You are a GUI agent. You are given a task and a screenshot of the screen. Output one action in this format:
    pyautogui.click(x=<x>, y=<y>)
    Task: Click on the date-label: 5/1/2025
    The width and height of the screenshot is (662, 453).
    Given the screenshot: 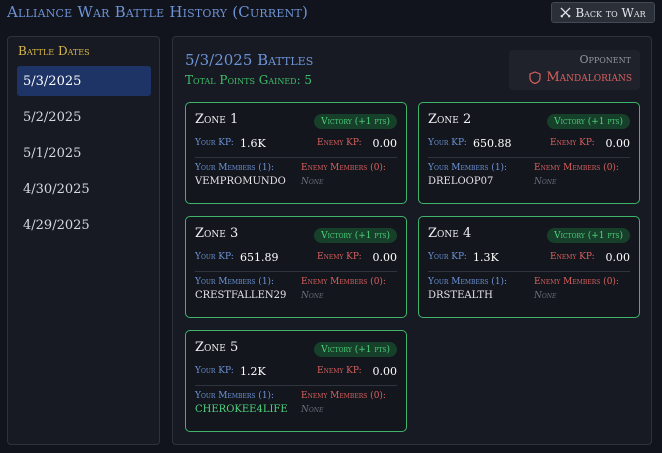 What is the action you would take?
    pyautogui.click(x=52, y=153)
    